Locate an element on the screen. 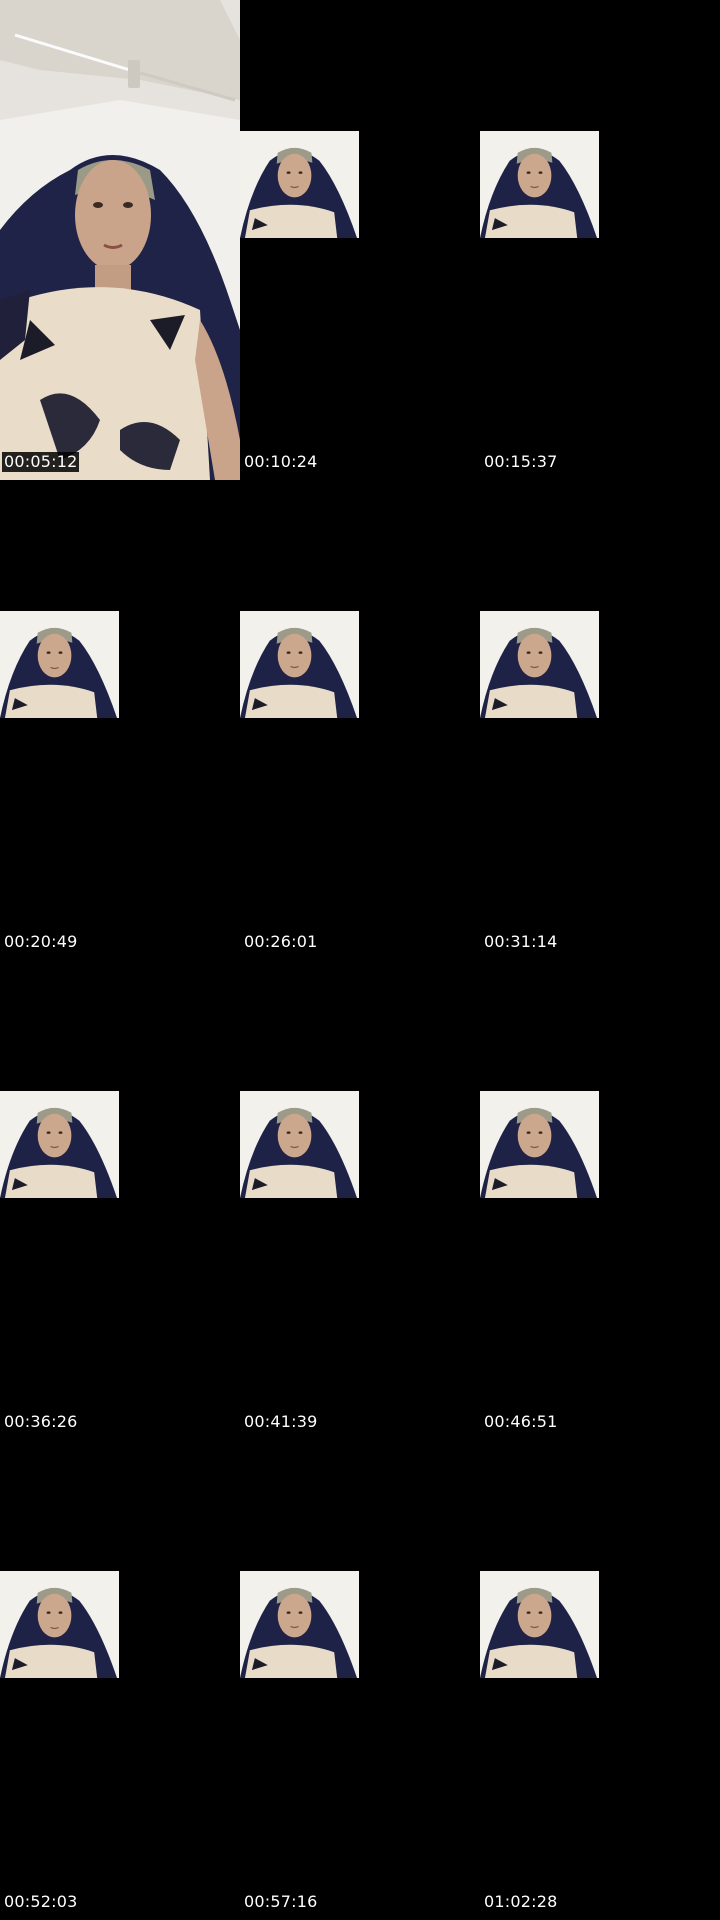 This screenshot has width=720, height=1920. frame-timestamp: 00:15:37 is located at coordinates (521, 461).